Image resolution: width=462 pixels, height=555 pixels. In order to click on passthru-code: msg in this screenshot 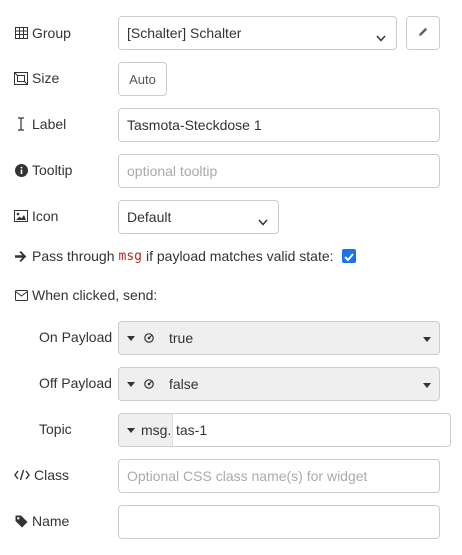, I will do `click(130, 256)`.